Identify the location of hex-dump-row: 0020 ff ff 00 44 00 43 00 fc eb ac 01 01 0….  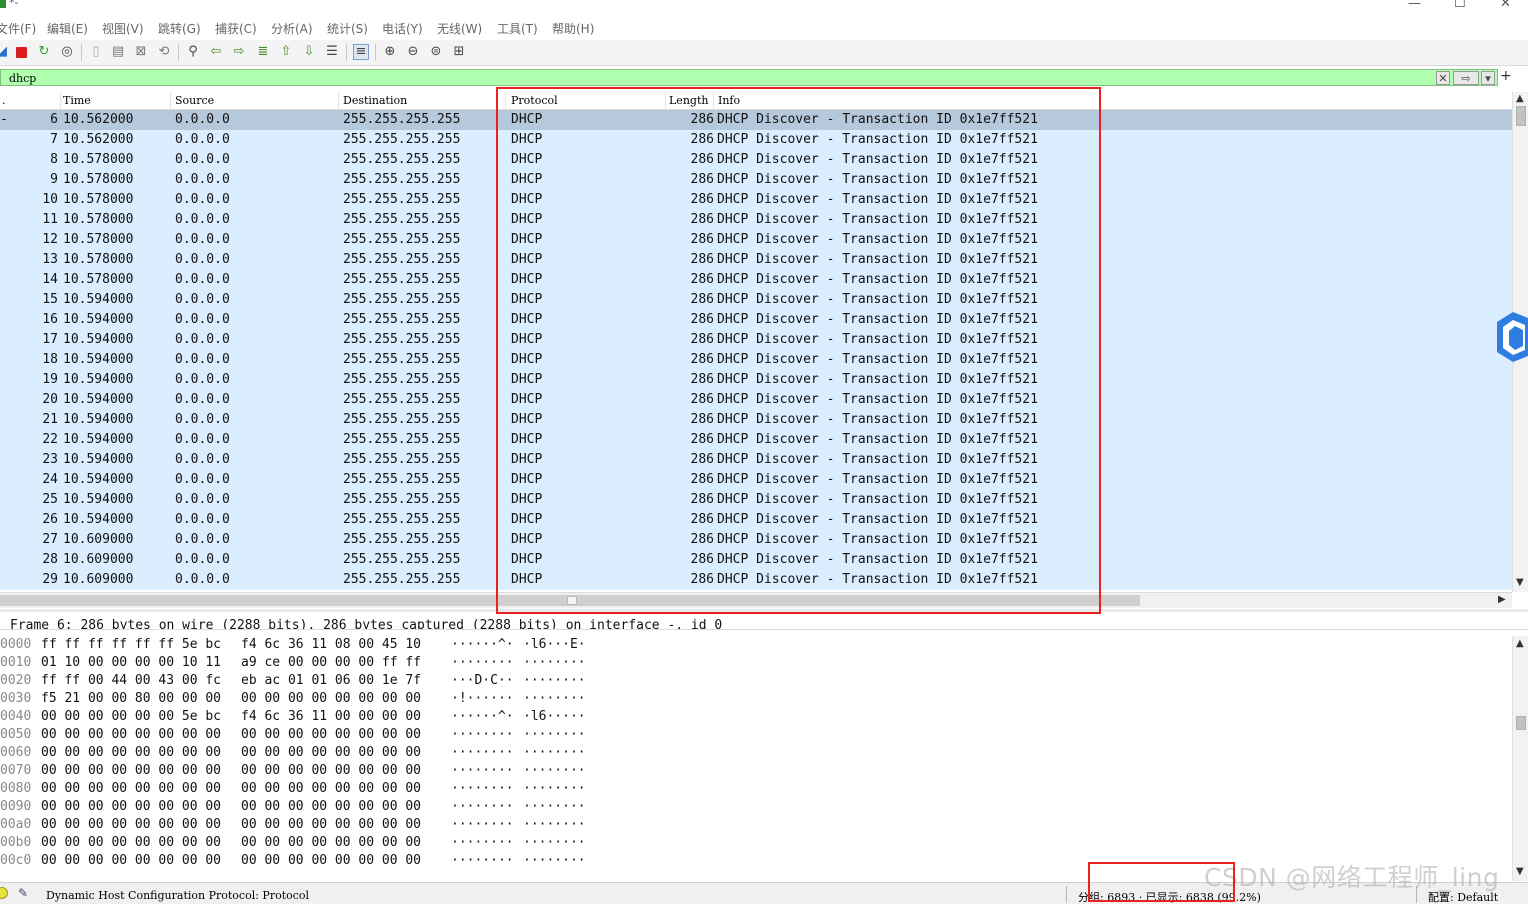
(756, 681).